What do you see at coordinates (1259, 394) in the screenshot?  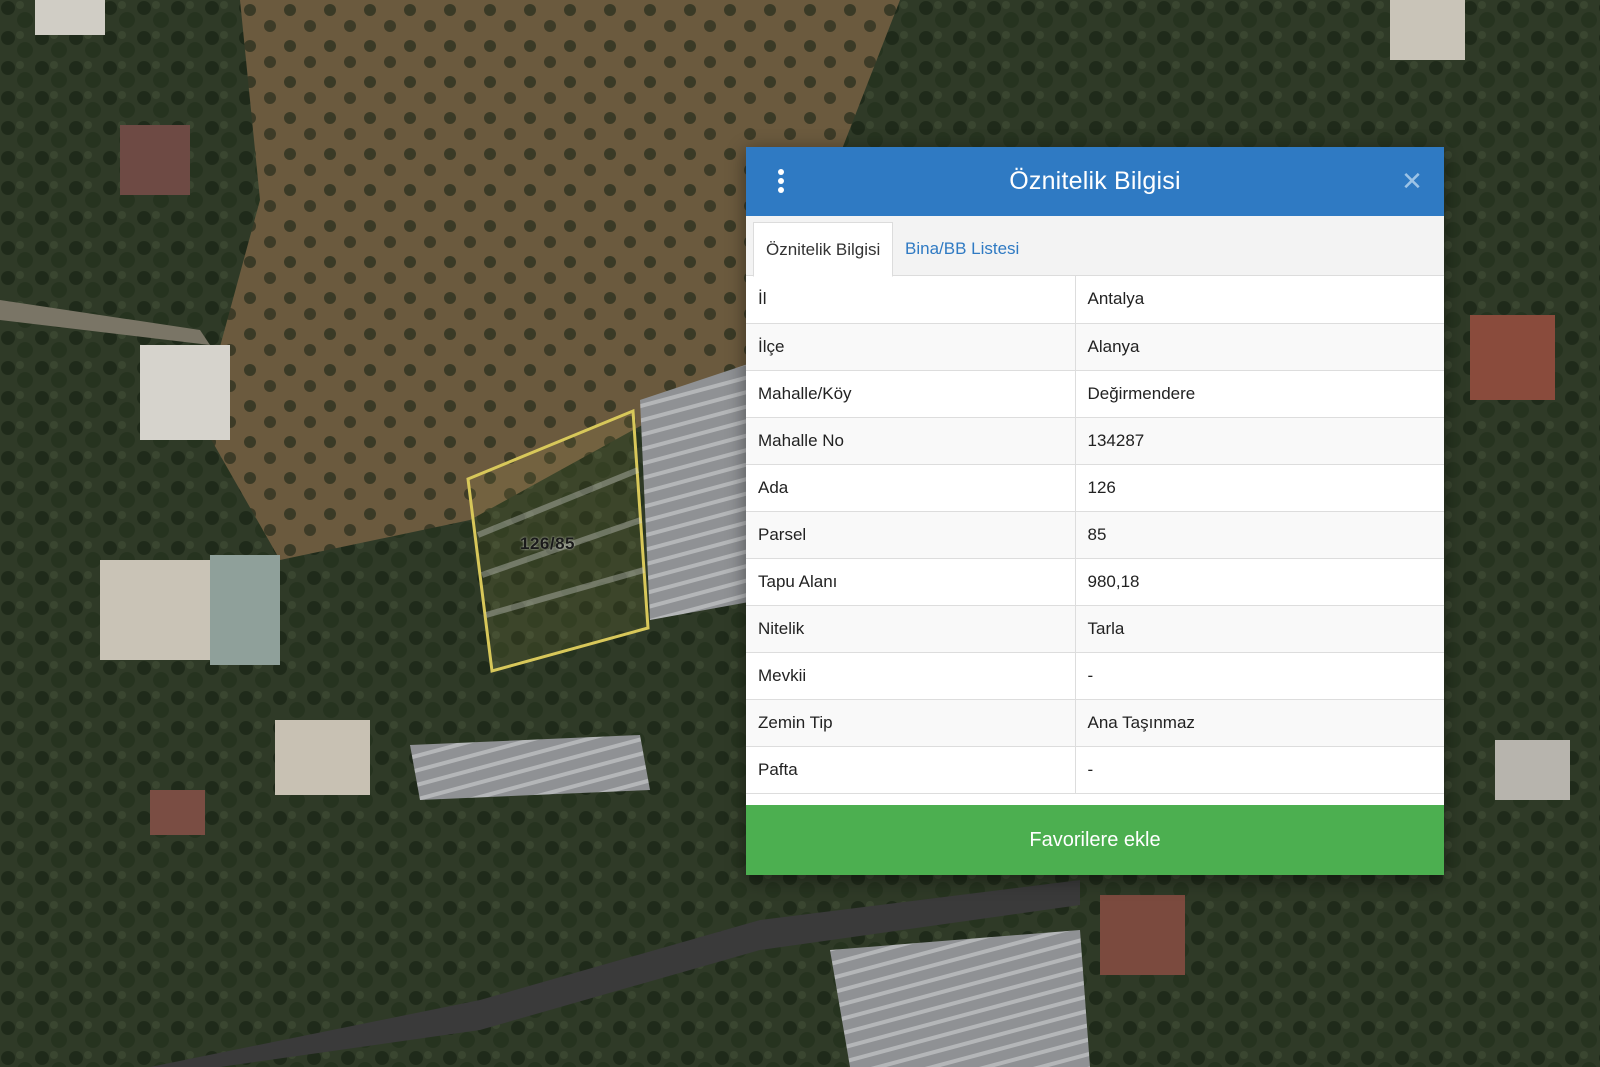 I see `attr-value: Değirmendere` at bounding box center [1259, 394].